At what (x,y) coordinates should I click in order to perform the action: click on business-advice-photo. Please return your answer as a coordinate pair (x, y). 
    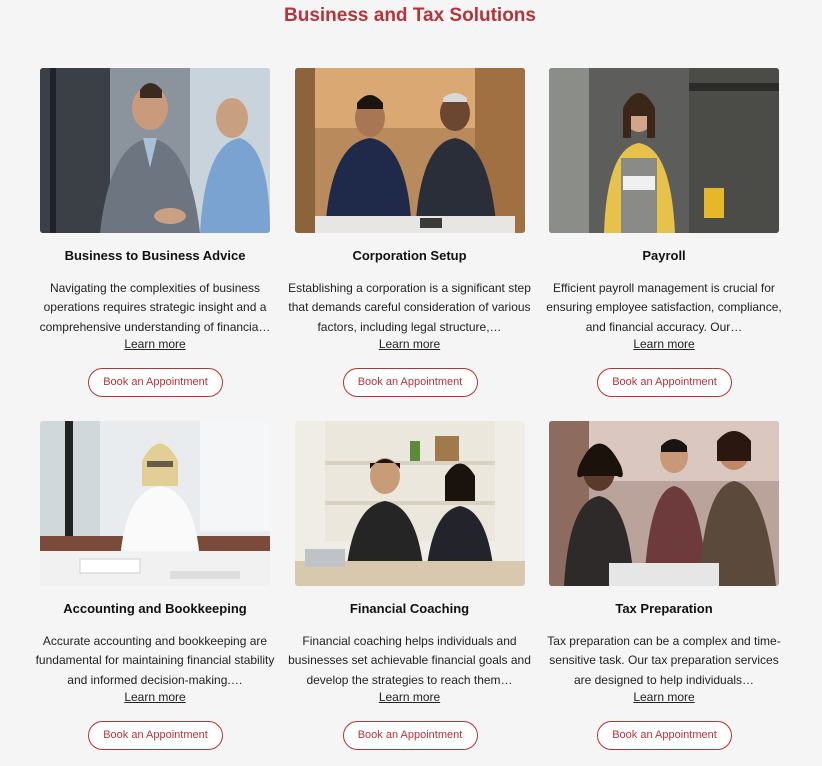
    Looking at the image, I should click on (155, 150).